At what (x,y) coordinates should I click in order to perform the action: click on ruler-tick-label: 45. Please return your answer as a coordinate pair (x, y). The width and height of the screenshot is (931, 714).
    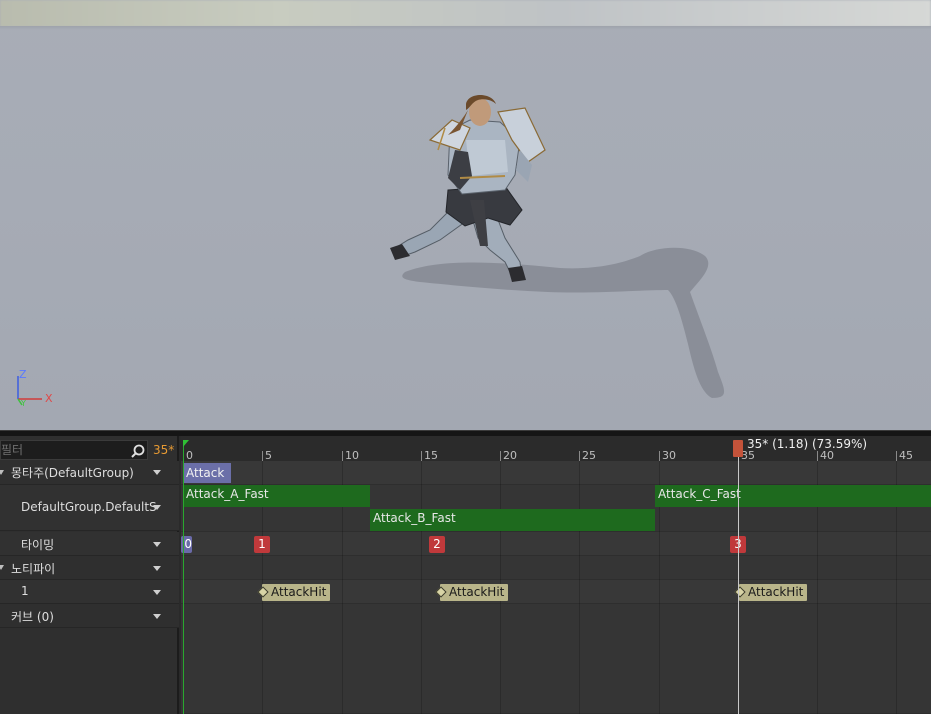
    Looking at the image, I should click on (906, 455).